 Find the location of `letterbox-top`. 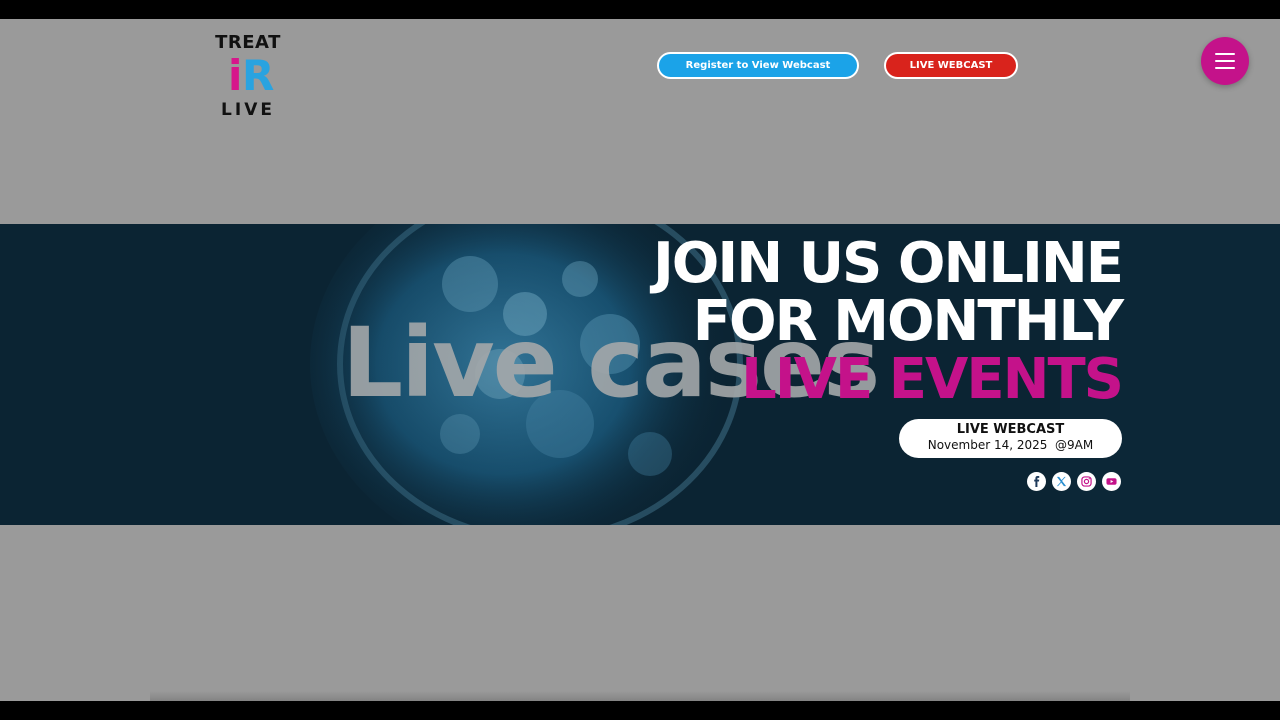

letterbox-top is located at coordinates (640, 9).